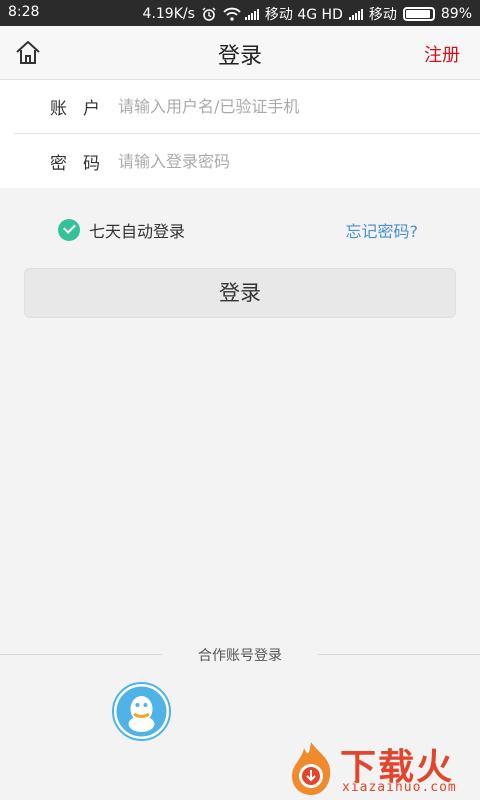  What do you see at coordinates (311, 768) in the screenshot?
I see `flame-logo-icon` at bounding box center [311, 768].